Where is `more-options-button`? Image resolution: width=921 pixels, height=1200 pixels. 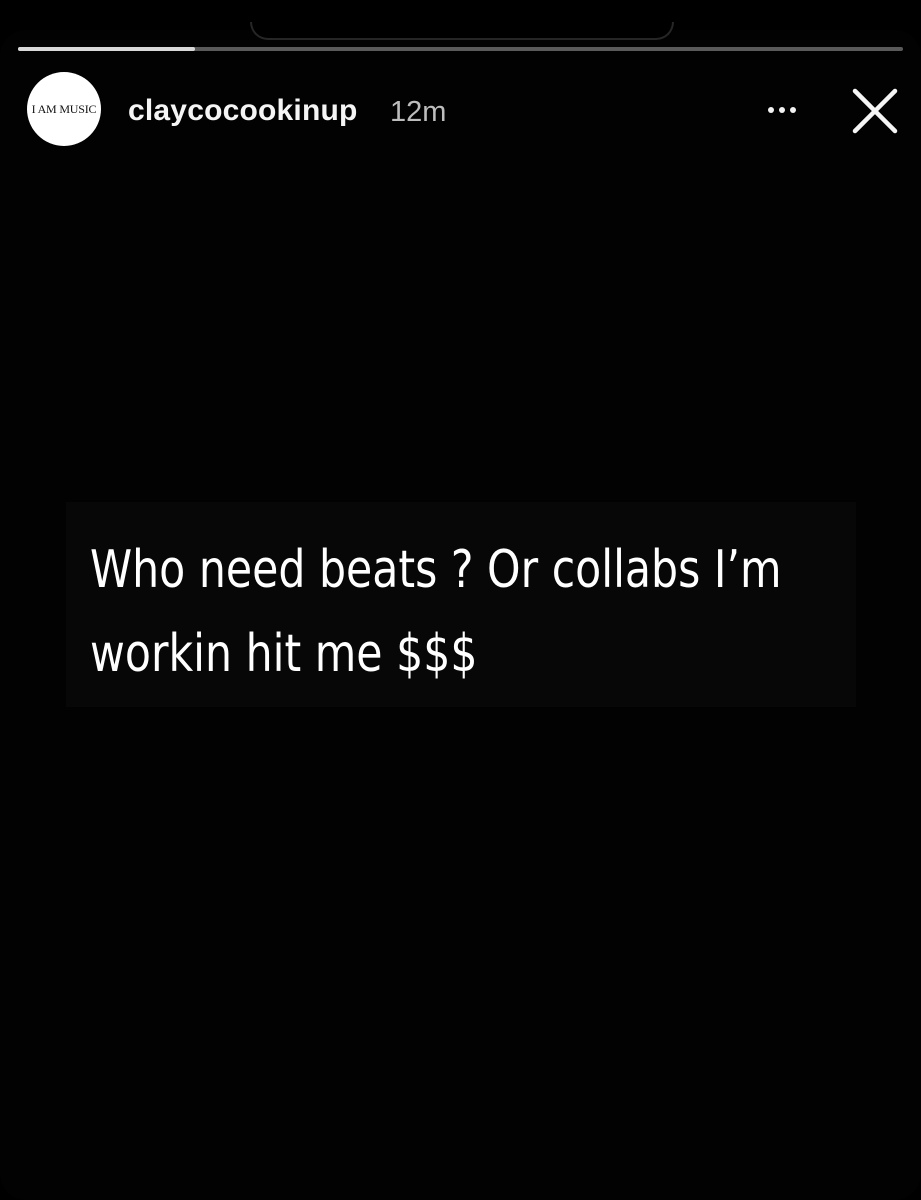
more-options-button is located at coordinates (782, 110).